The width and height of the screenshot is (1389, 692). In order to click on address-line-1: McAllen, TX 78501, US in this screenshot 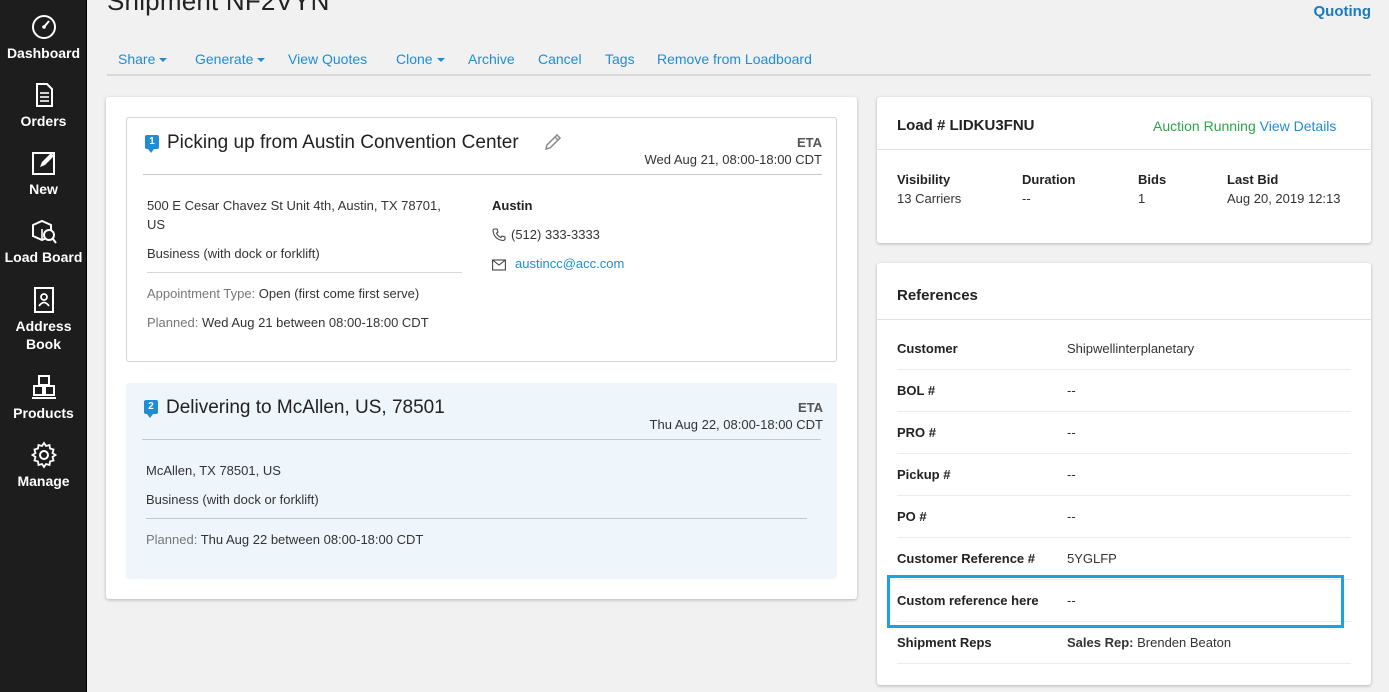, I will do `click(213, 470)`.